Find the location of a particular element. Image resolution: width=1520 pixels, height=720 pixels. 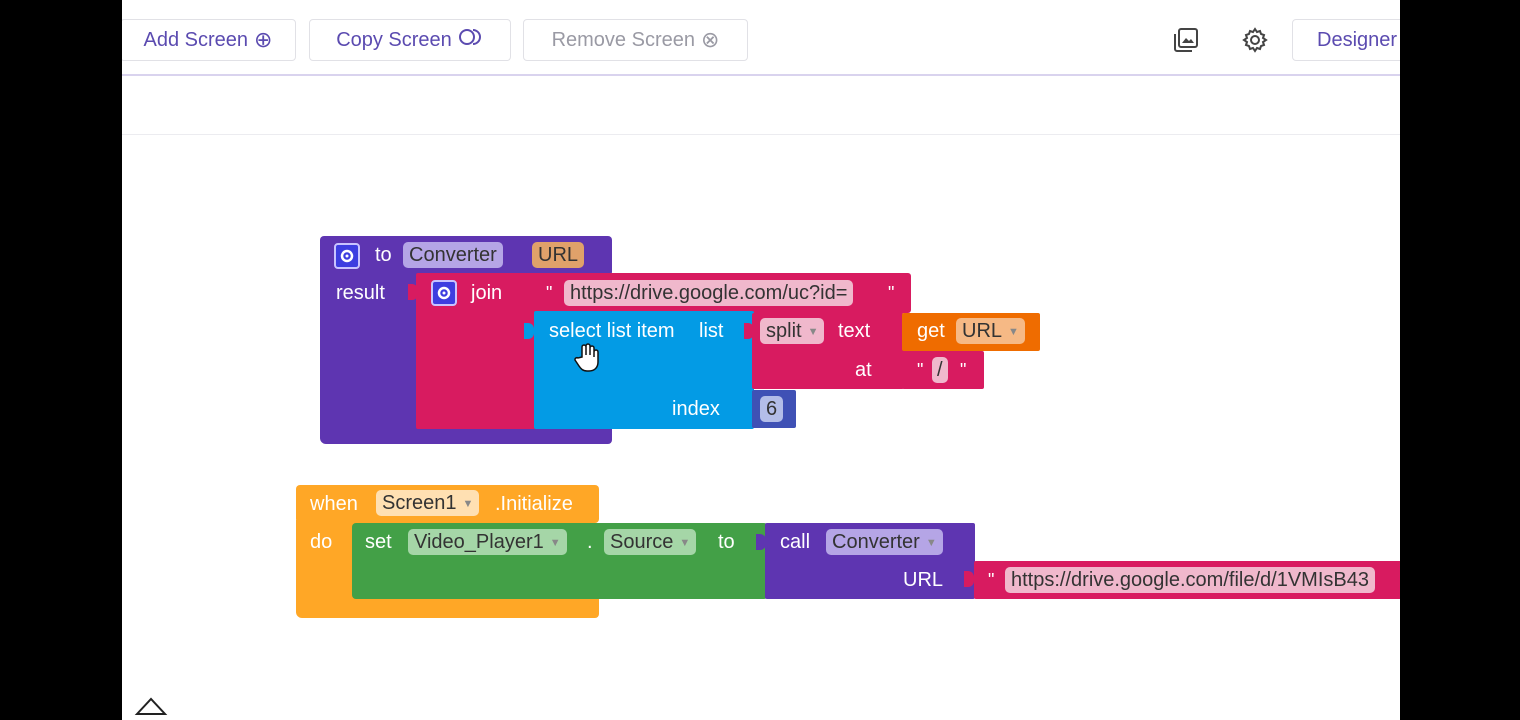

gallery-icon is located at coordinates (1186, 40).